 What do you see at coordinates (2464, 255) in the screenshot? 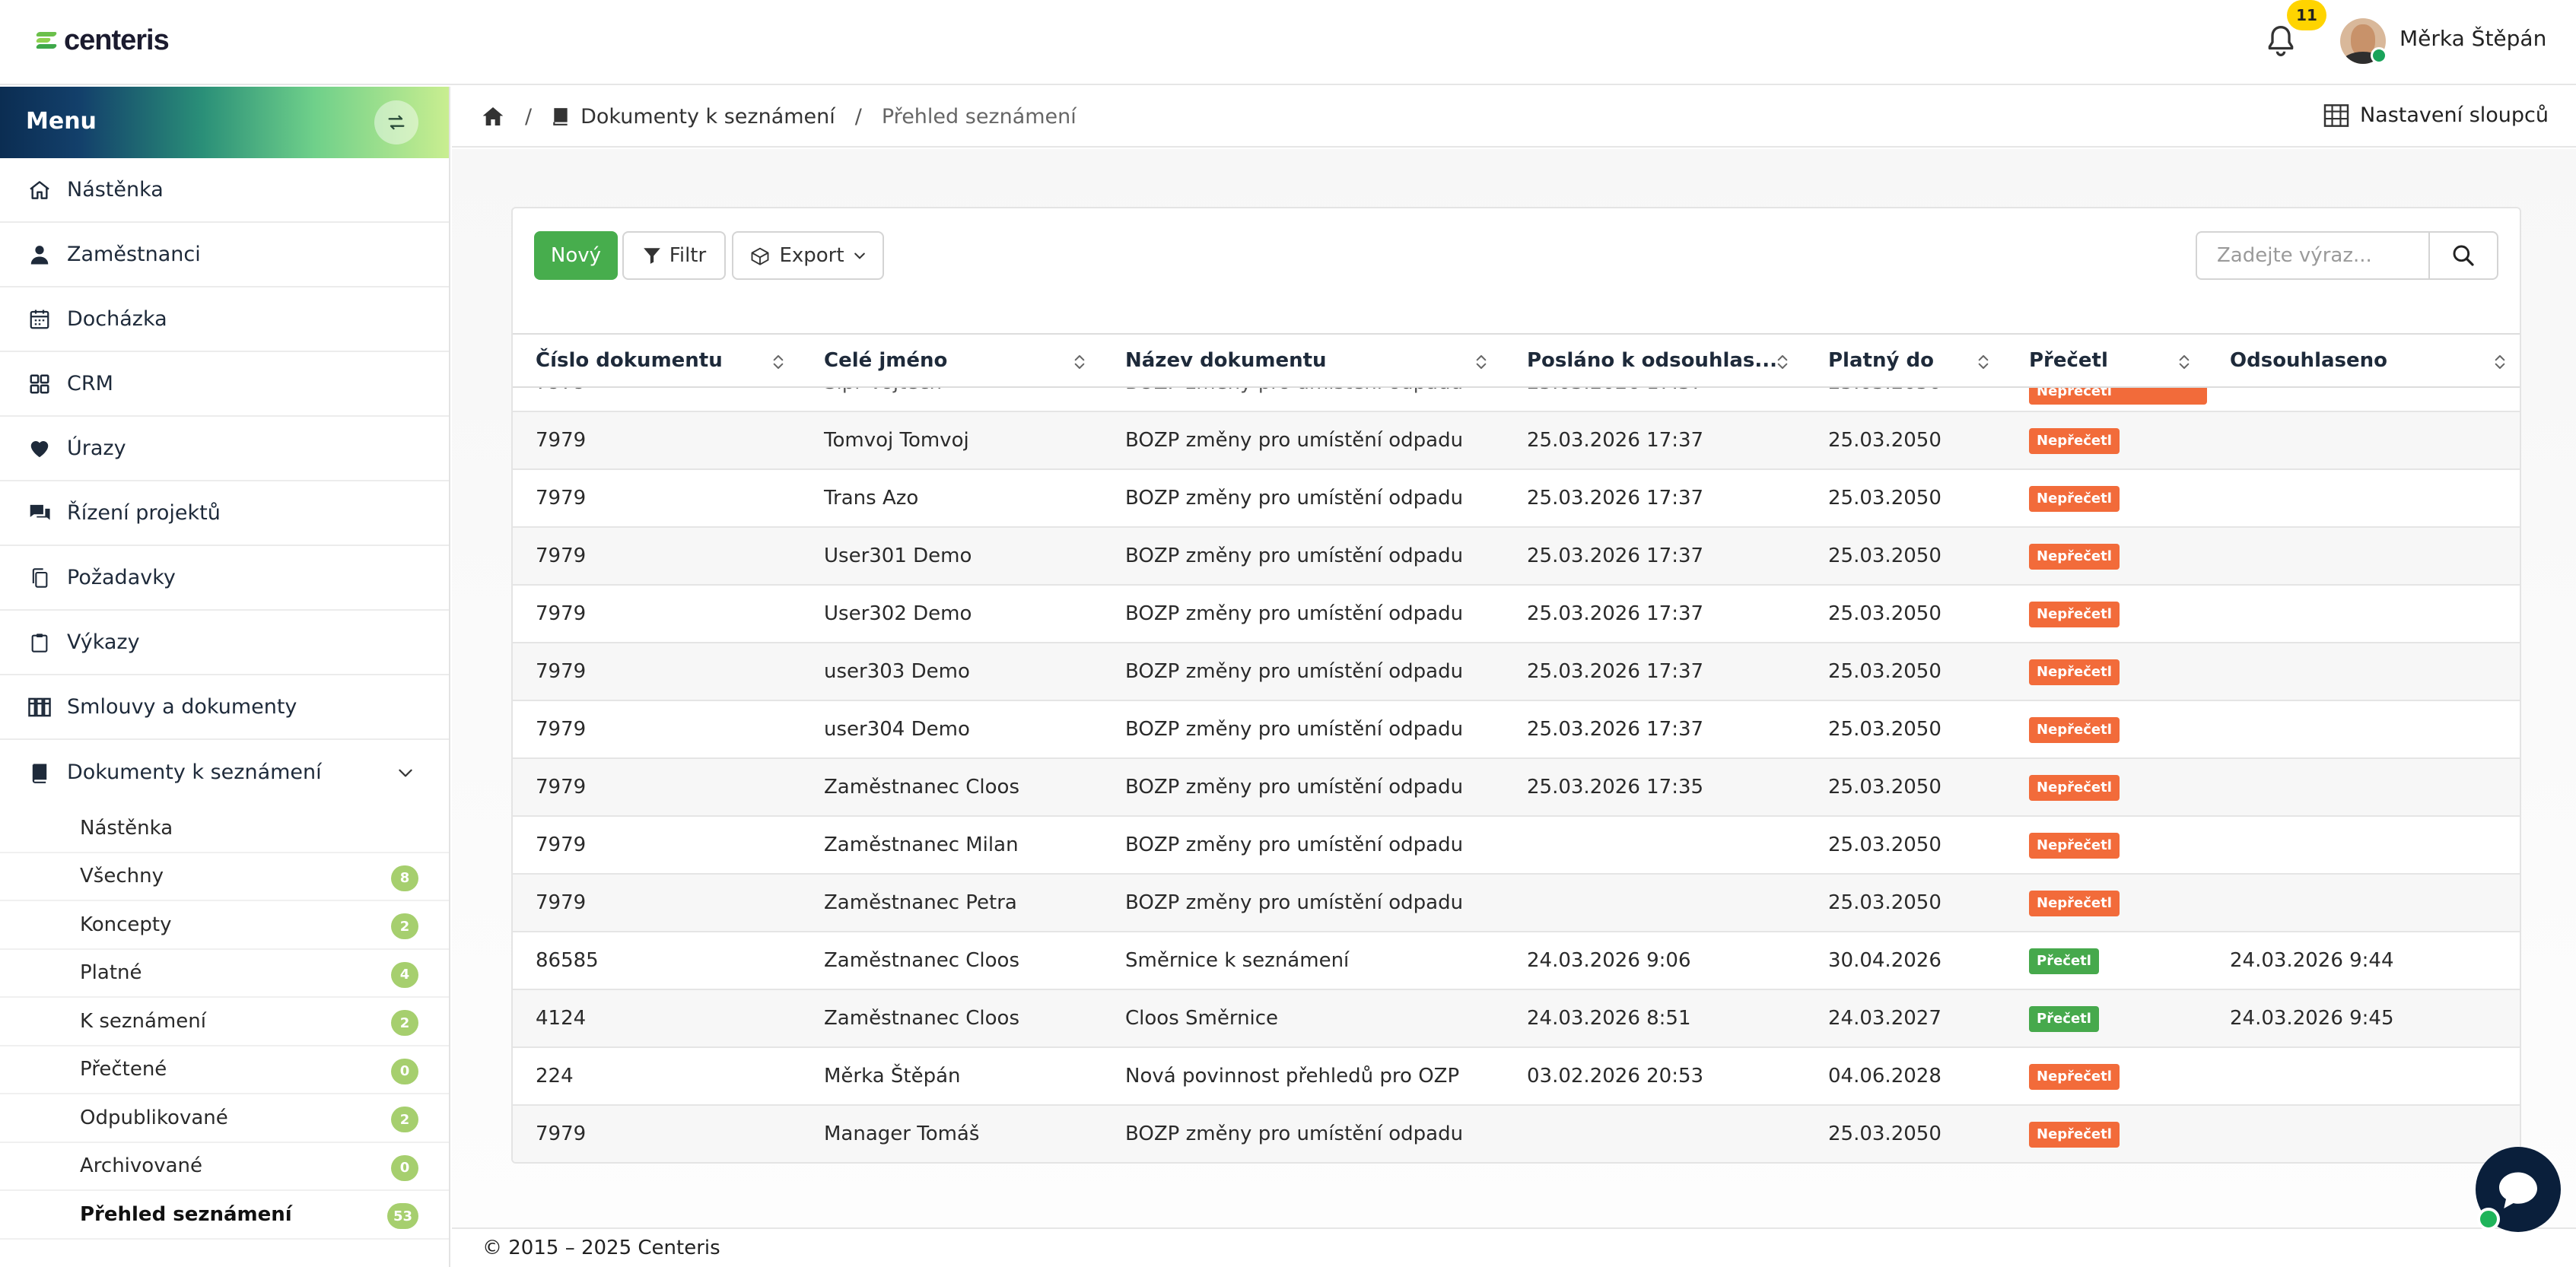
I see `search-button` at bounding box center [2464, 255].